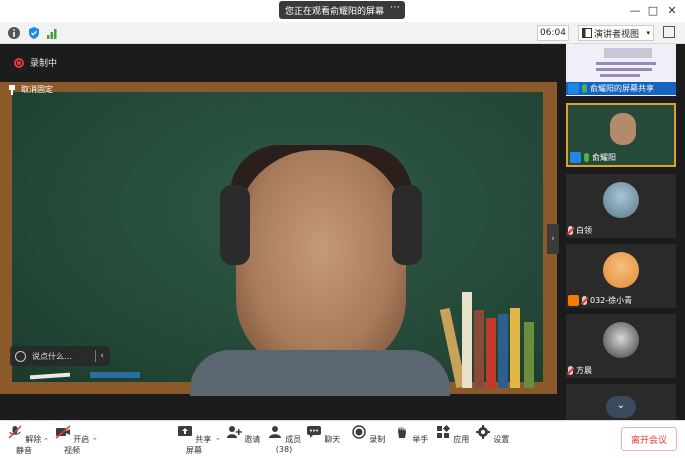 The image size is (685, 458). Describe the element at coordinates (482, 432) in the screenshot. I see `gear-icon` at that location.